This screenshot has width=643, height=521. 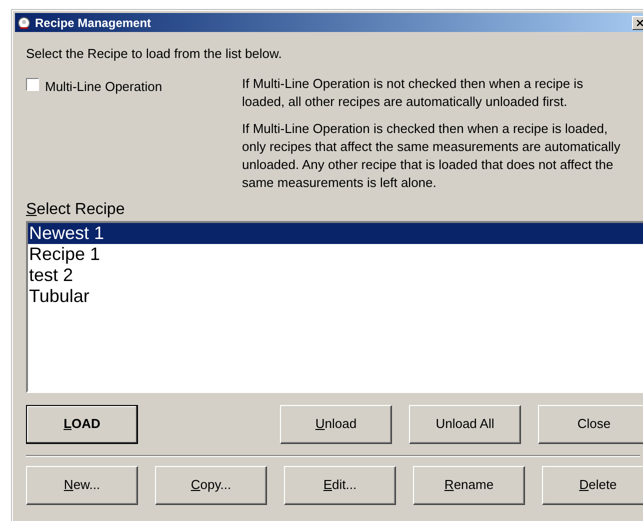 What do you see at coordinates (590, 424) in the screenshot?
I see `dialog-button: Close` at bounding box center [590, 424].